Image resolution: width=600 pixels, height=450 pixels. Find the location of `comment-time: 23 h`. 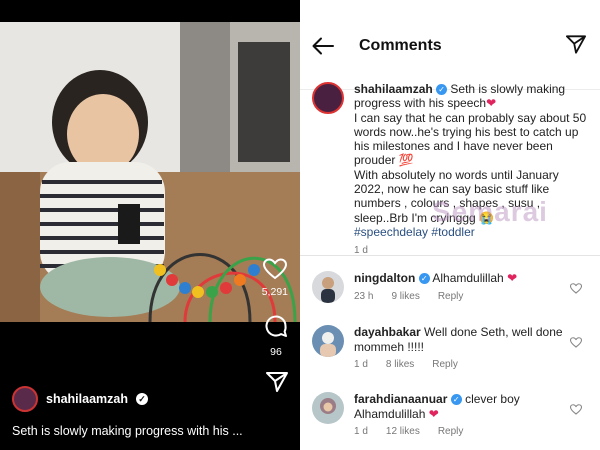

comment-time: 23 h is located at coordinates (364, 296).